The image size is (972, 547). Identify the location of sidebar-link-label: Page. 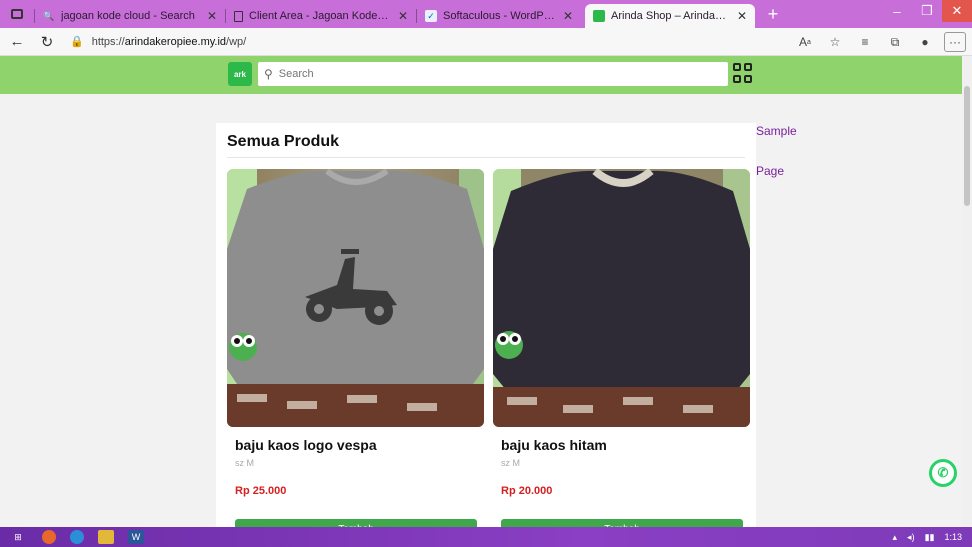
(770, 171).